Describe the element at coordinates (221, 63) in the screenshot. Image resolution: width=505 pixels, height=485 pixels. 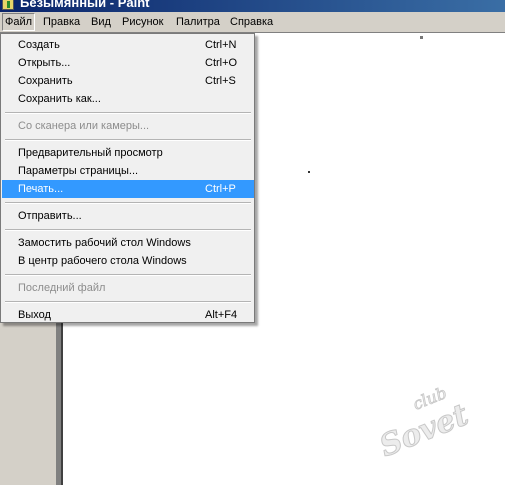
I see `menu-item-shortcut: Ctrl+O` at that location.